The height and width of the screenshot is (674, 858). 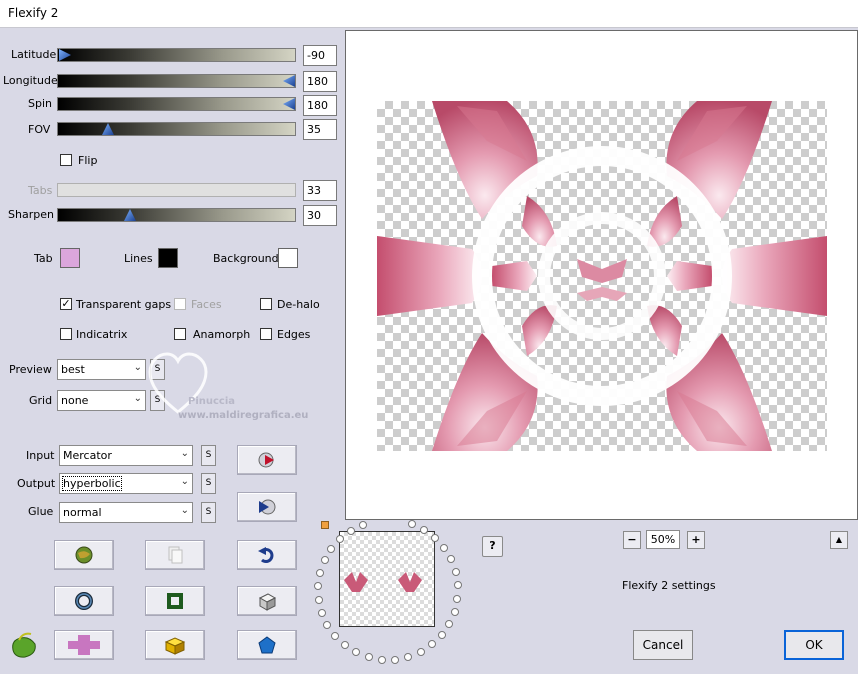 I want to click on pentagon-icon, so click(x=267, y=645).